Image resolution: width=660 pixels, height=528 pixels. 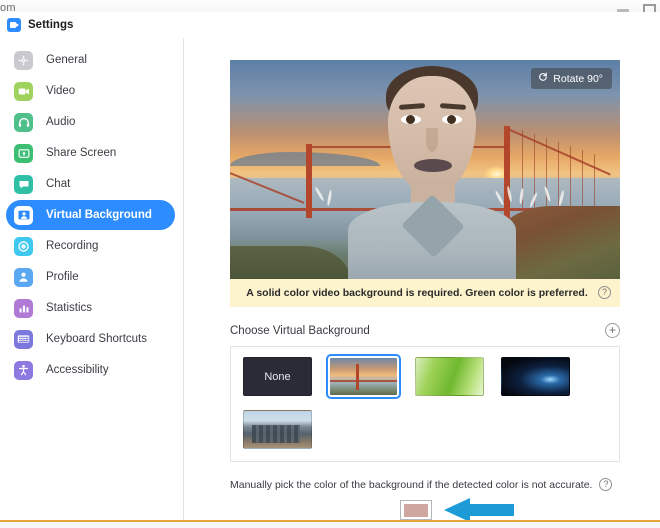 What do you see at coordinates (410, 119) in the screenshot?
I see `person-pupil-left` at bounding box center [410, 119].